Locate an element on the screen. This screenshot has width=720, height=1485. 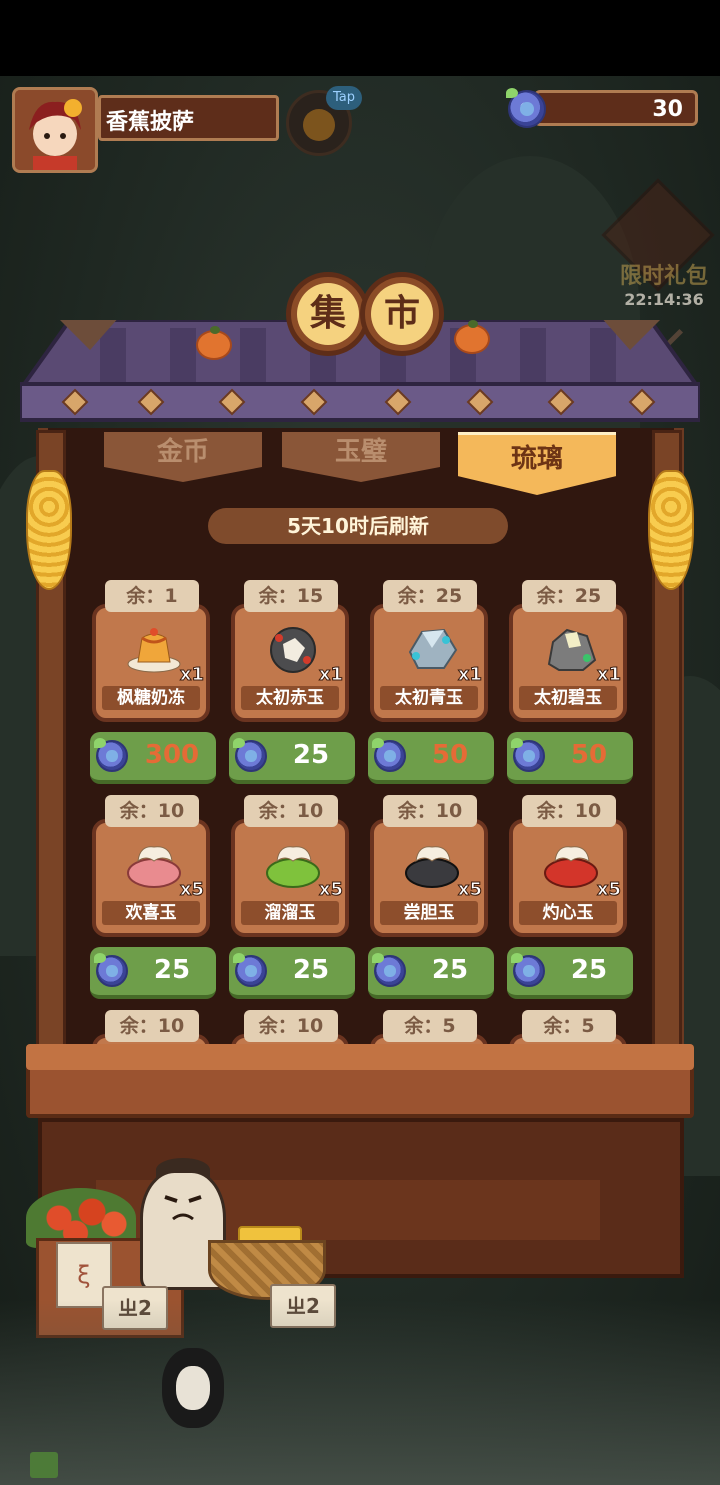
green-jade-icon is located at coordinates (293, 867).